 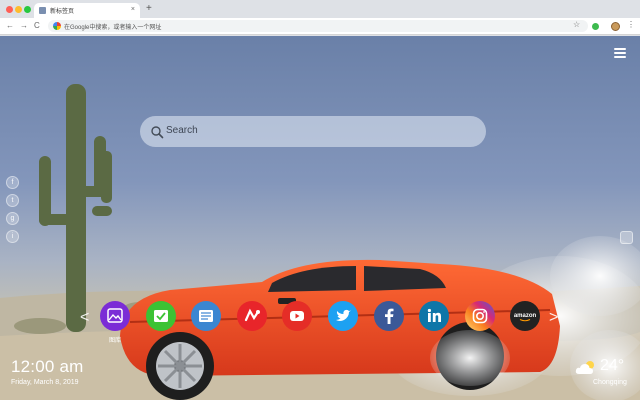 I want to click on app-youtube, so click(x=297, y=316).